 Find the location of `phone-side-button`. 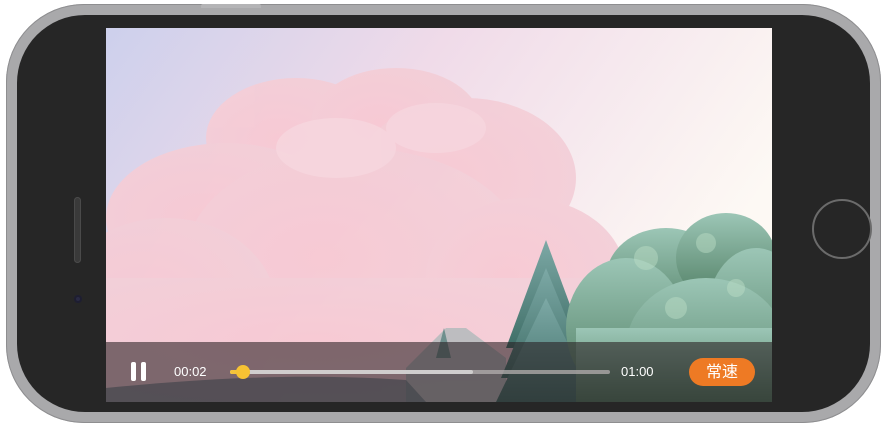

phone-side-button is located at coordinates (231, 6).